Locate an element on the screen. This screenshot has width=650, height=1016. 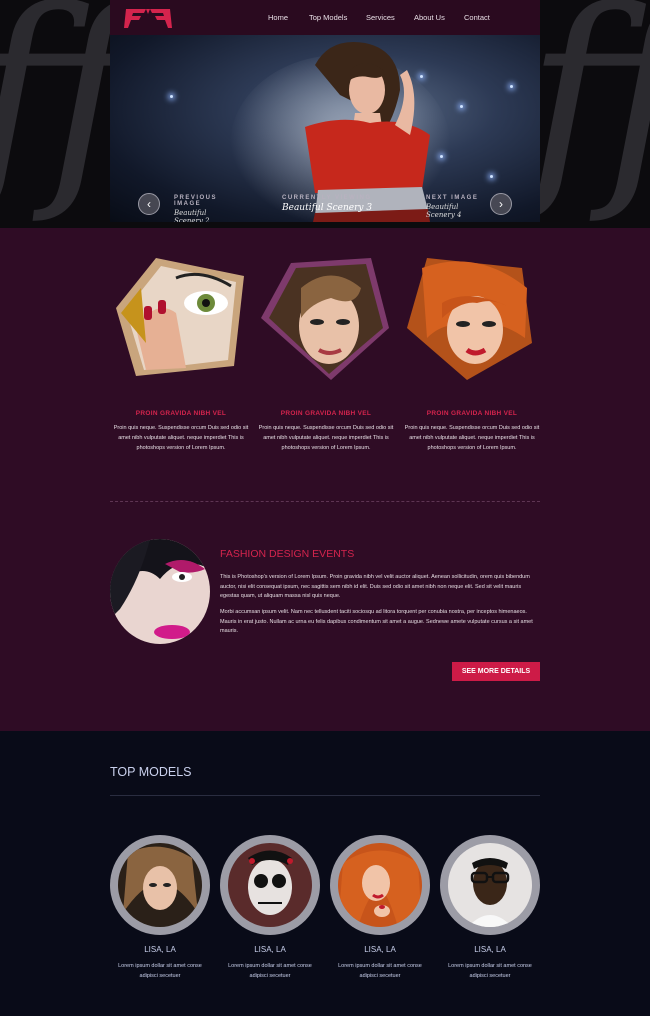
nav-top-models: Top Models is located at coordinates (328, 17).